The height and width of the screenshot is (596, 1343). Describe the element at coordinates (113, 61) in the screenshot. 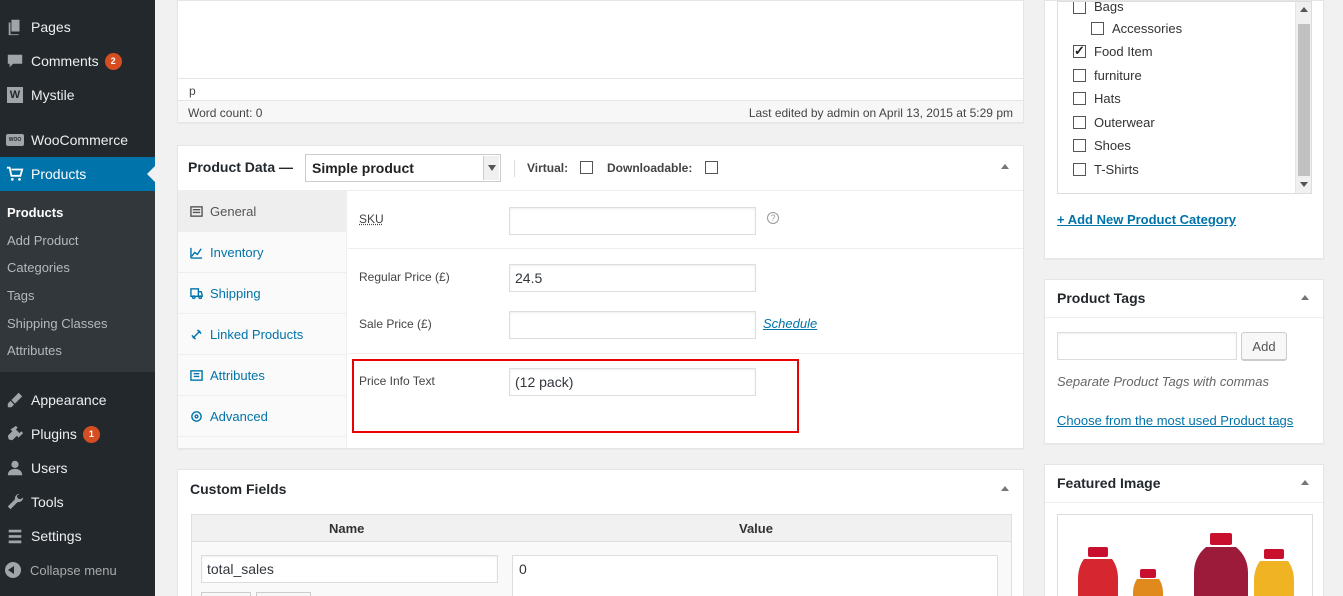

I see `comments-count-badge: 2` at that location.